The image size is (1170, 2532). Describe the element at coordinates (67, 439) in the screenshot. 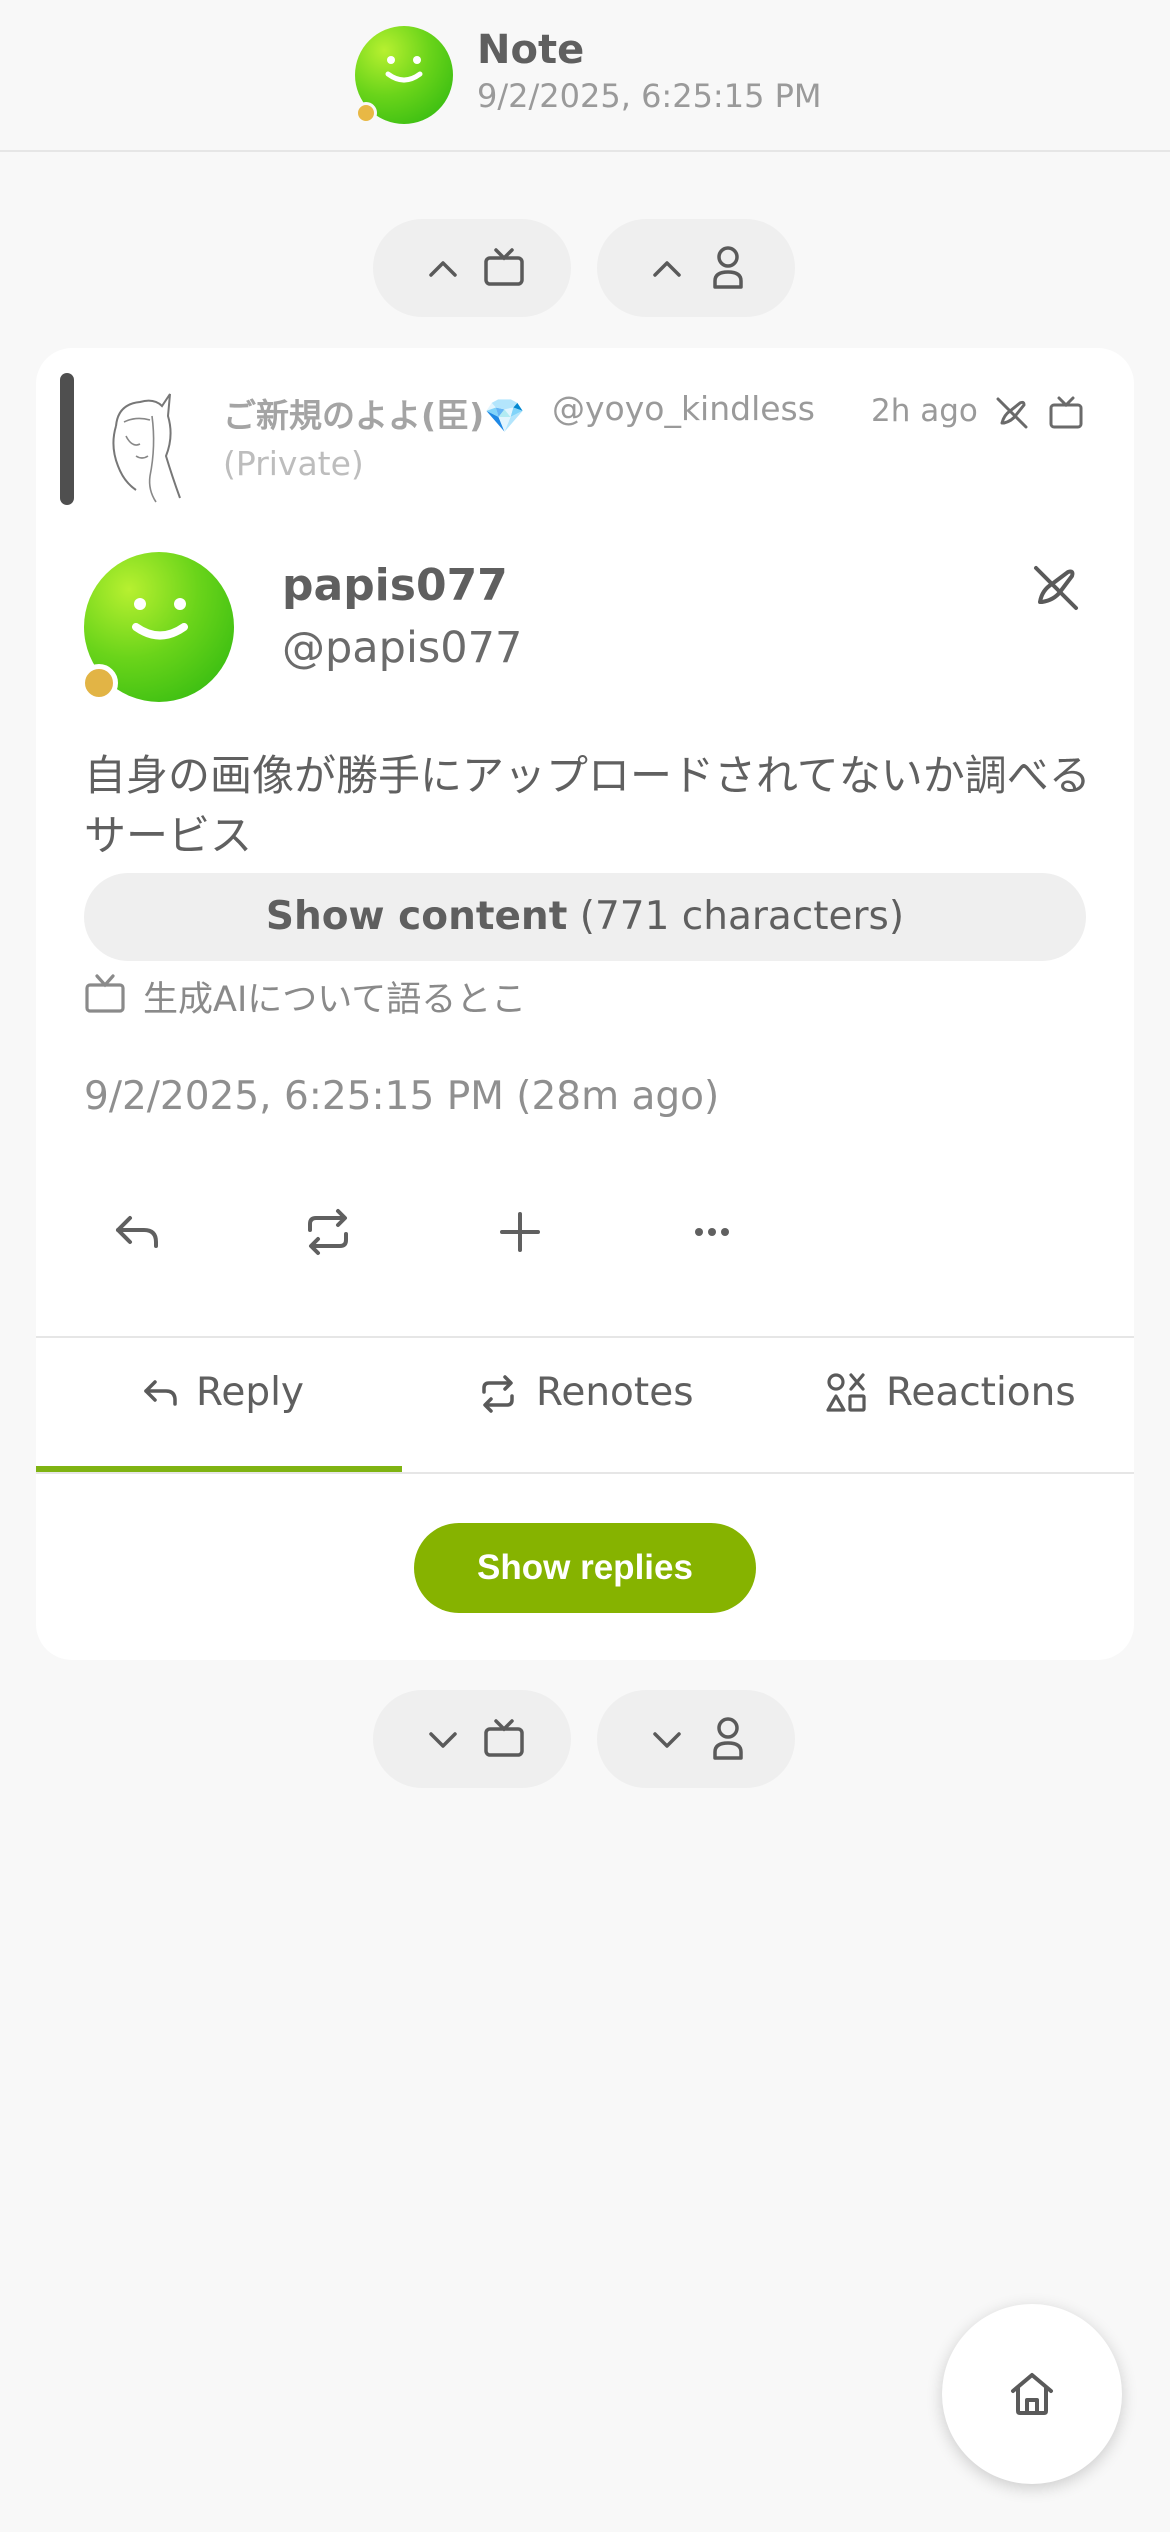

I see `renote-indicator-bar` at that location.